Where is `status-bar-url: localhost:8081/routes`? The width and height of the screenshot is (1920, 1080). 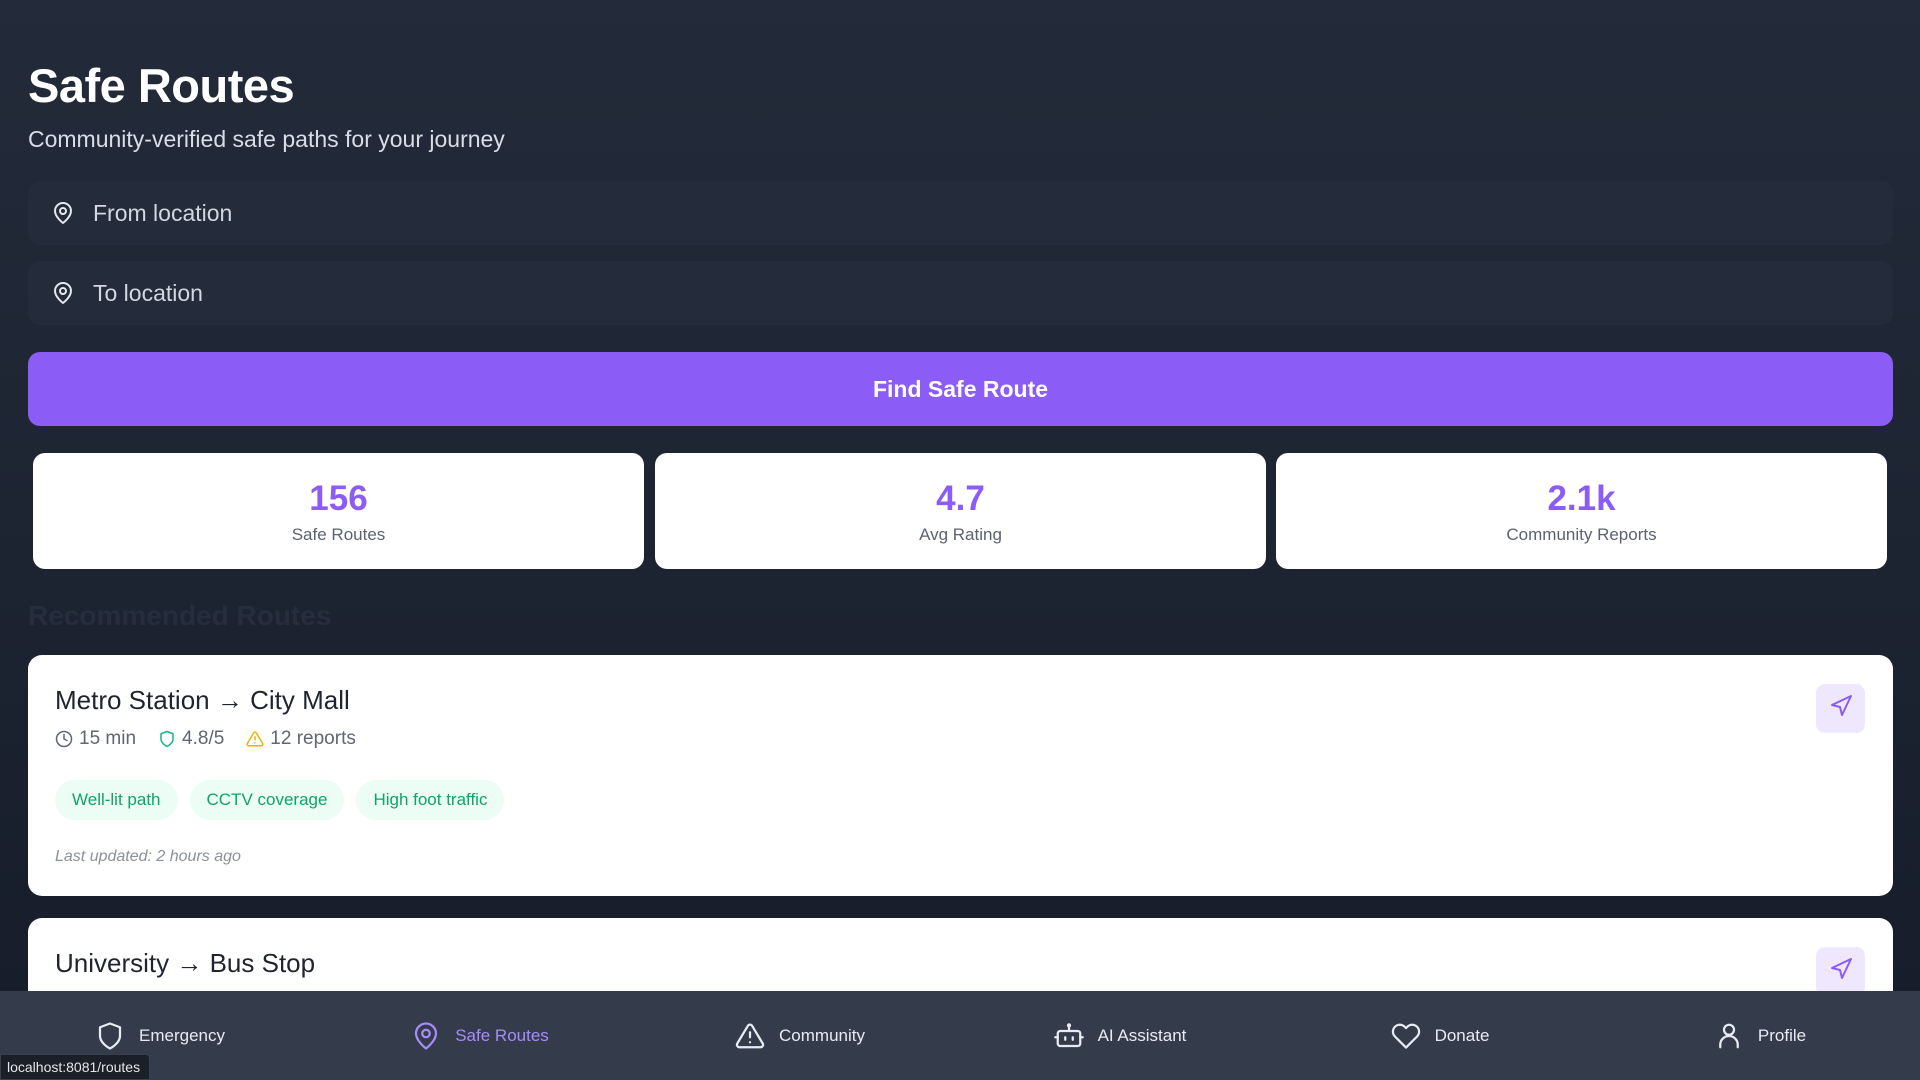
status-bar-url: localhost:8081/routes is located at coordinates (75, 1067).